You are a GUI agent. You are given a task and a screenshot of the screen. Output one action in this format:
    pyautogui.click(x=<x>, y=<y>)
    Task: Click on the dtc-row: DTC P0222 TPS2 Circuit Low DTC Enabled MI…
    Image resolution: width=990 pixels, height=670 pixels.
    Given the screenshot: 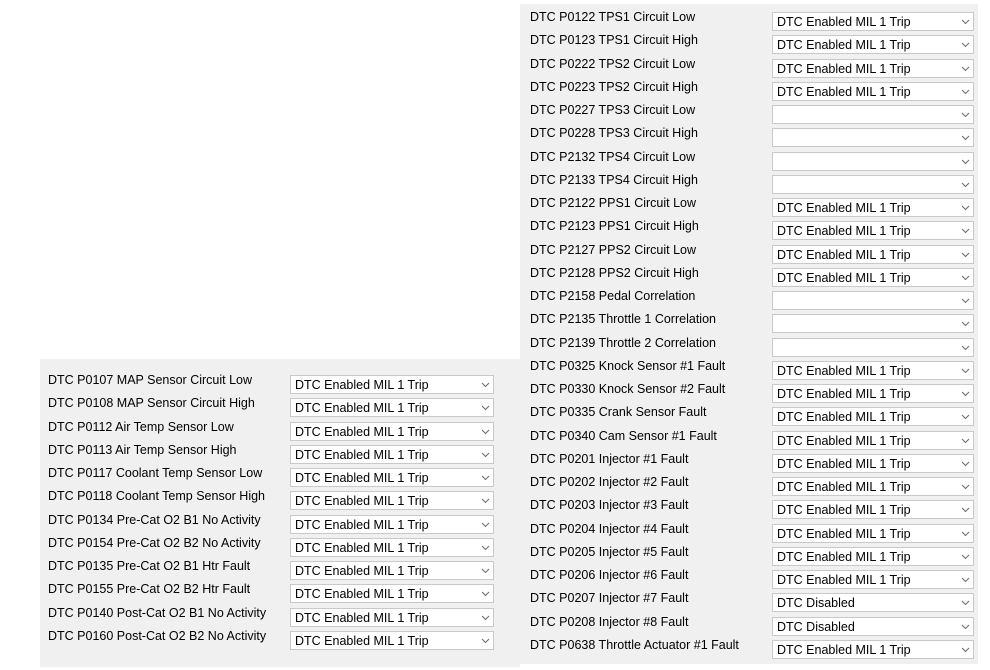 What is the action you would take?
    pyautogui.click(x=749, y=66)
    